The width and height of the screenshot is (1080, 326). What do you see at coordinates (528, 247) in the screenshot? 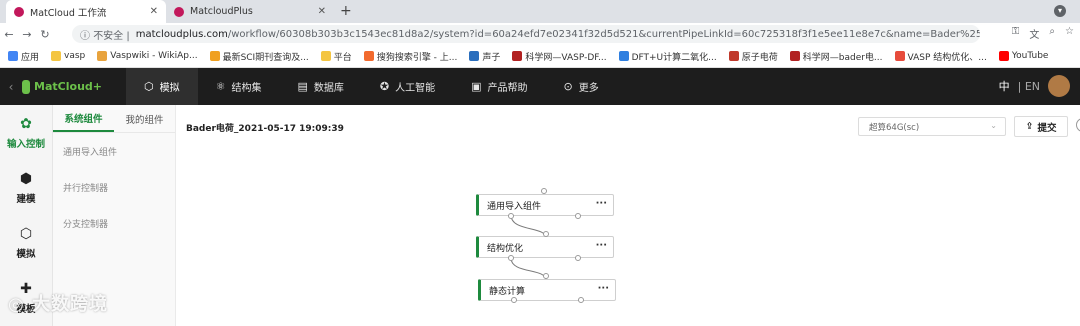
I see `workflow-connections` at bounding box center [528, 247].